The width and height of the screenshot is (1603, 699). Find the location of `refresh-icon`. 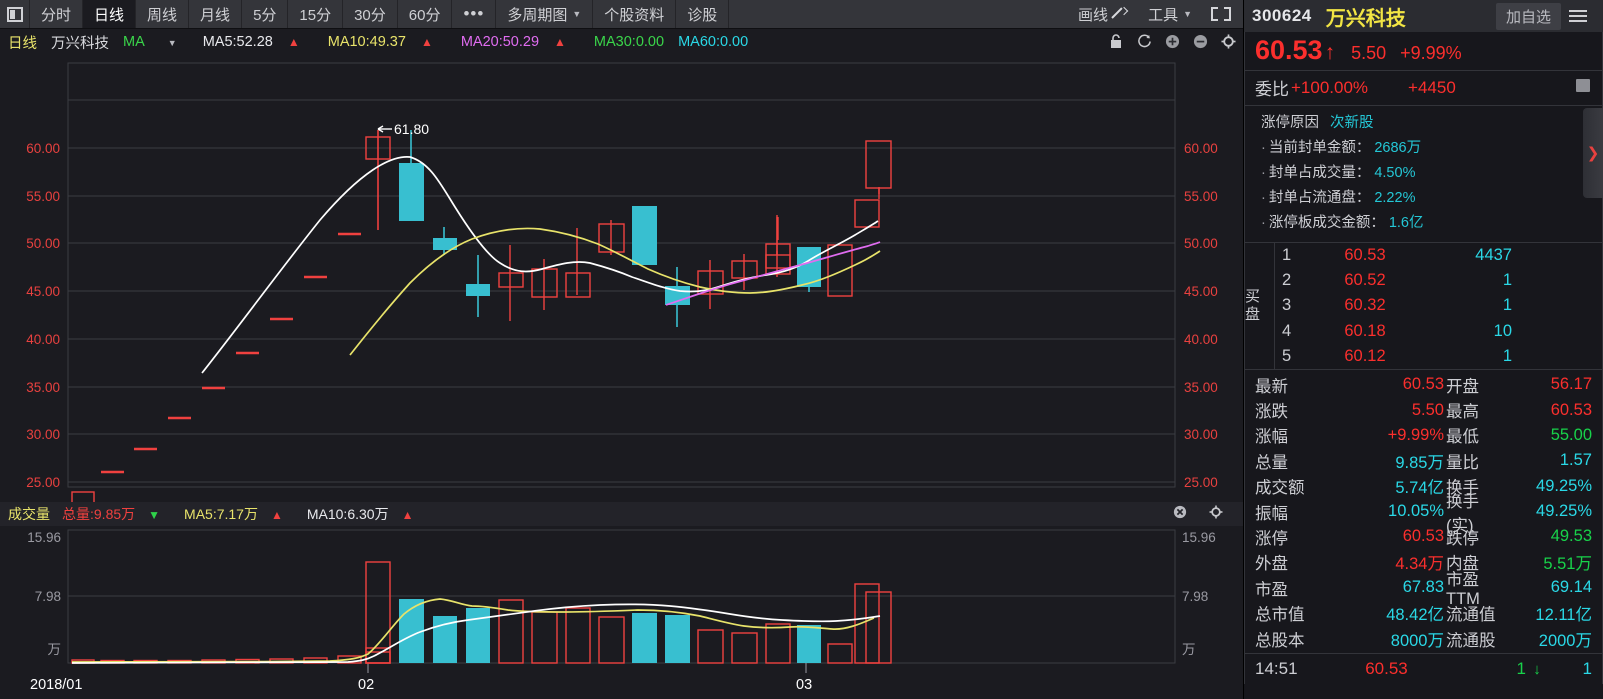

refresh-icon is located at coordinates (1144, 41).